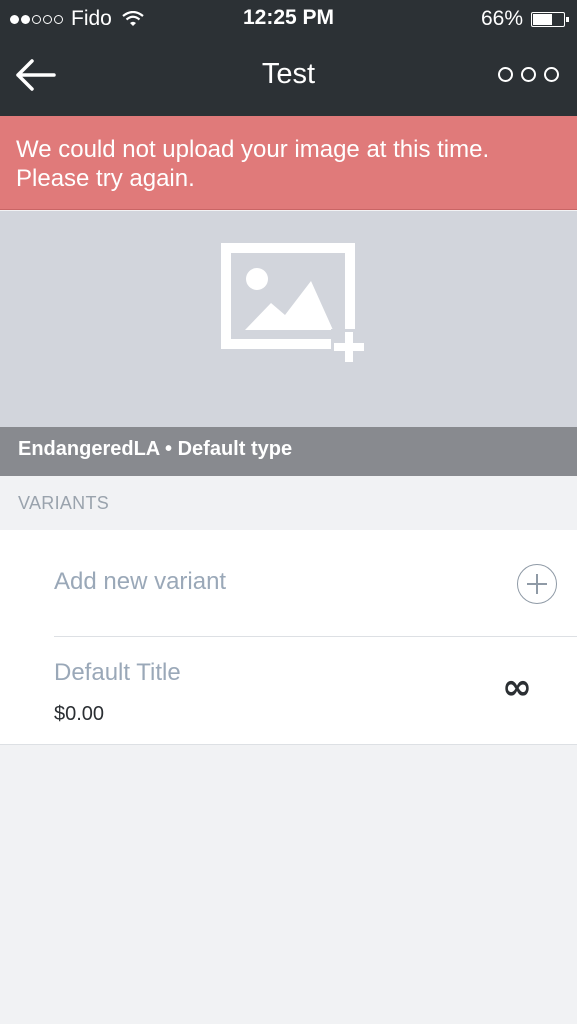  What do you see at coordinates (288, 583) in the screenshot?
I see `add-variant-row: Add new variant` at bounding box center [288, 583].